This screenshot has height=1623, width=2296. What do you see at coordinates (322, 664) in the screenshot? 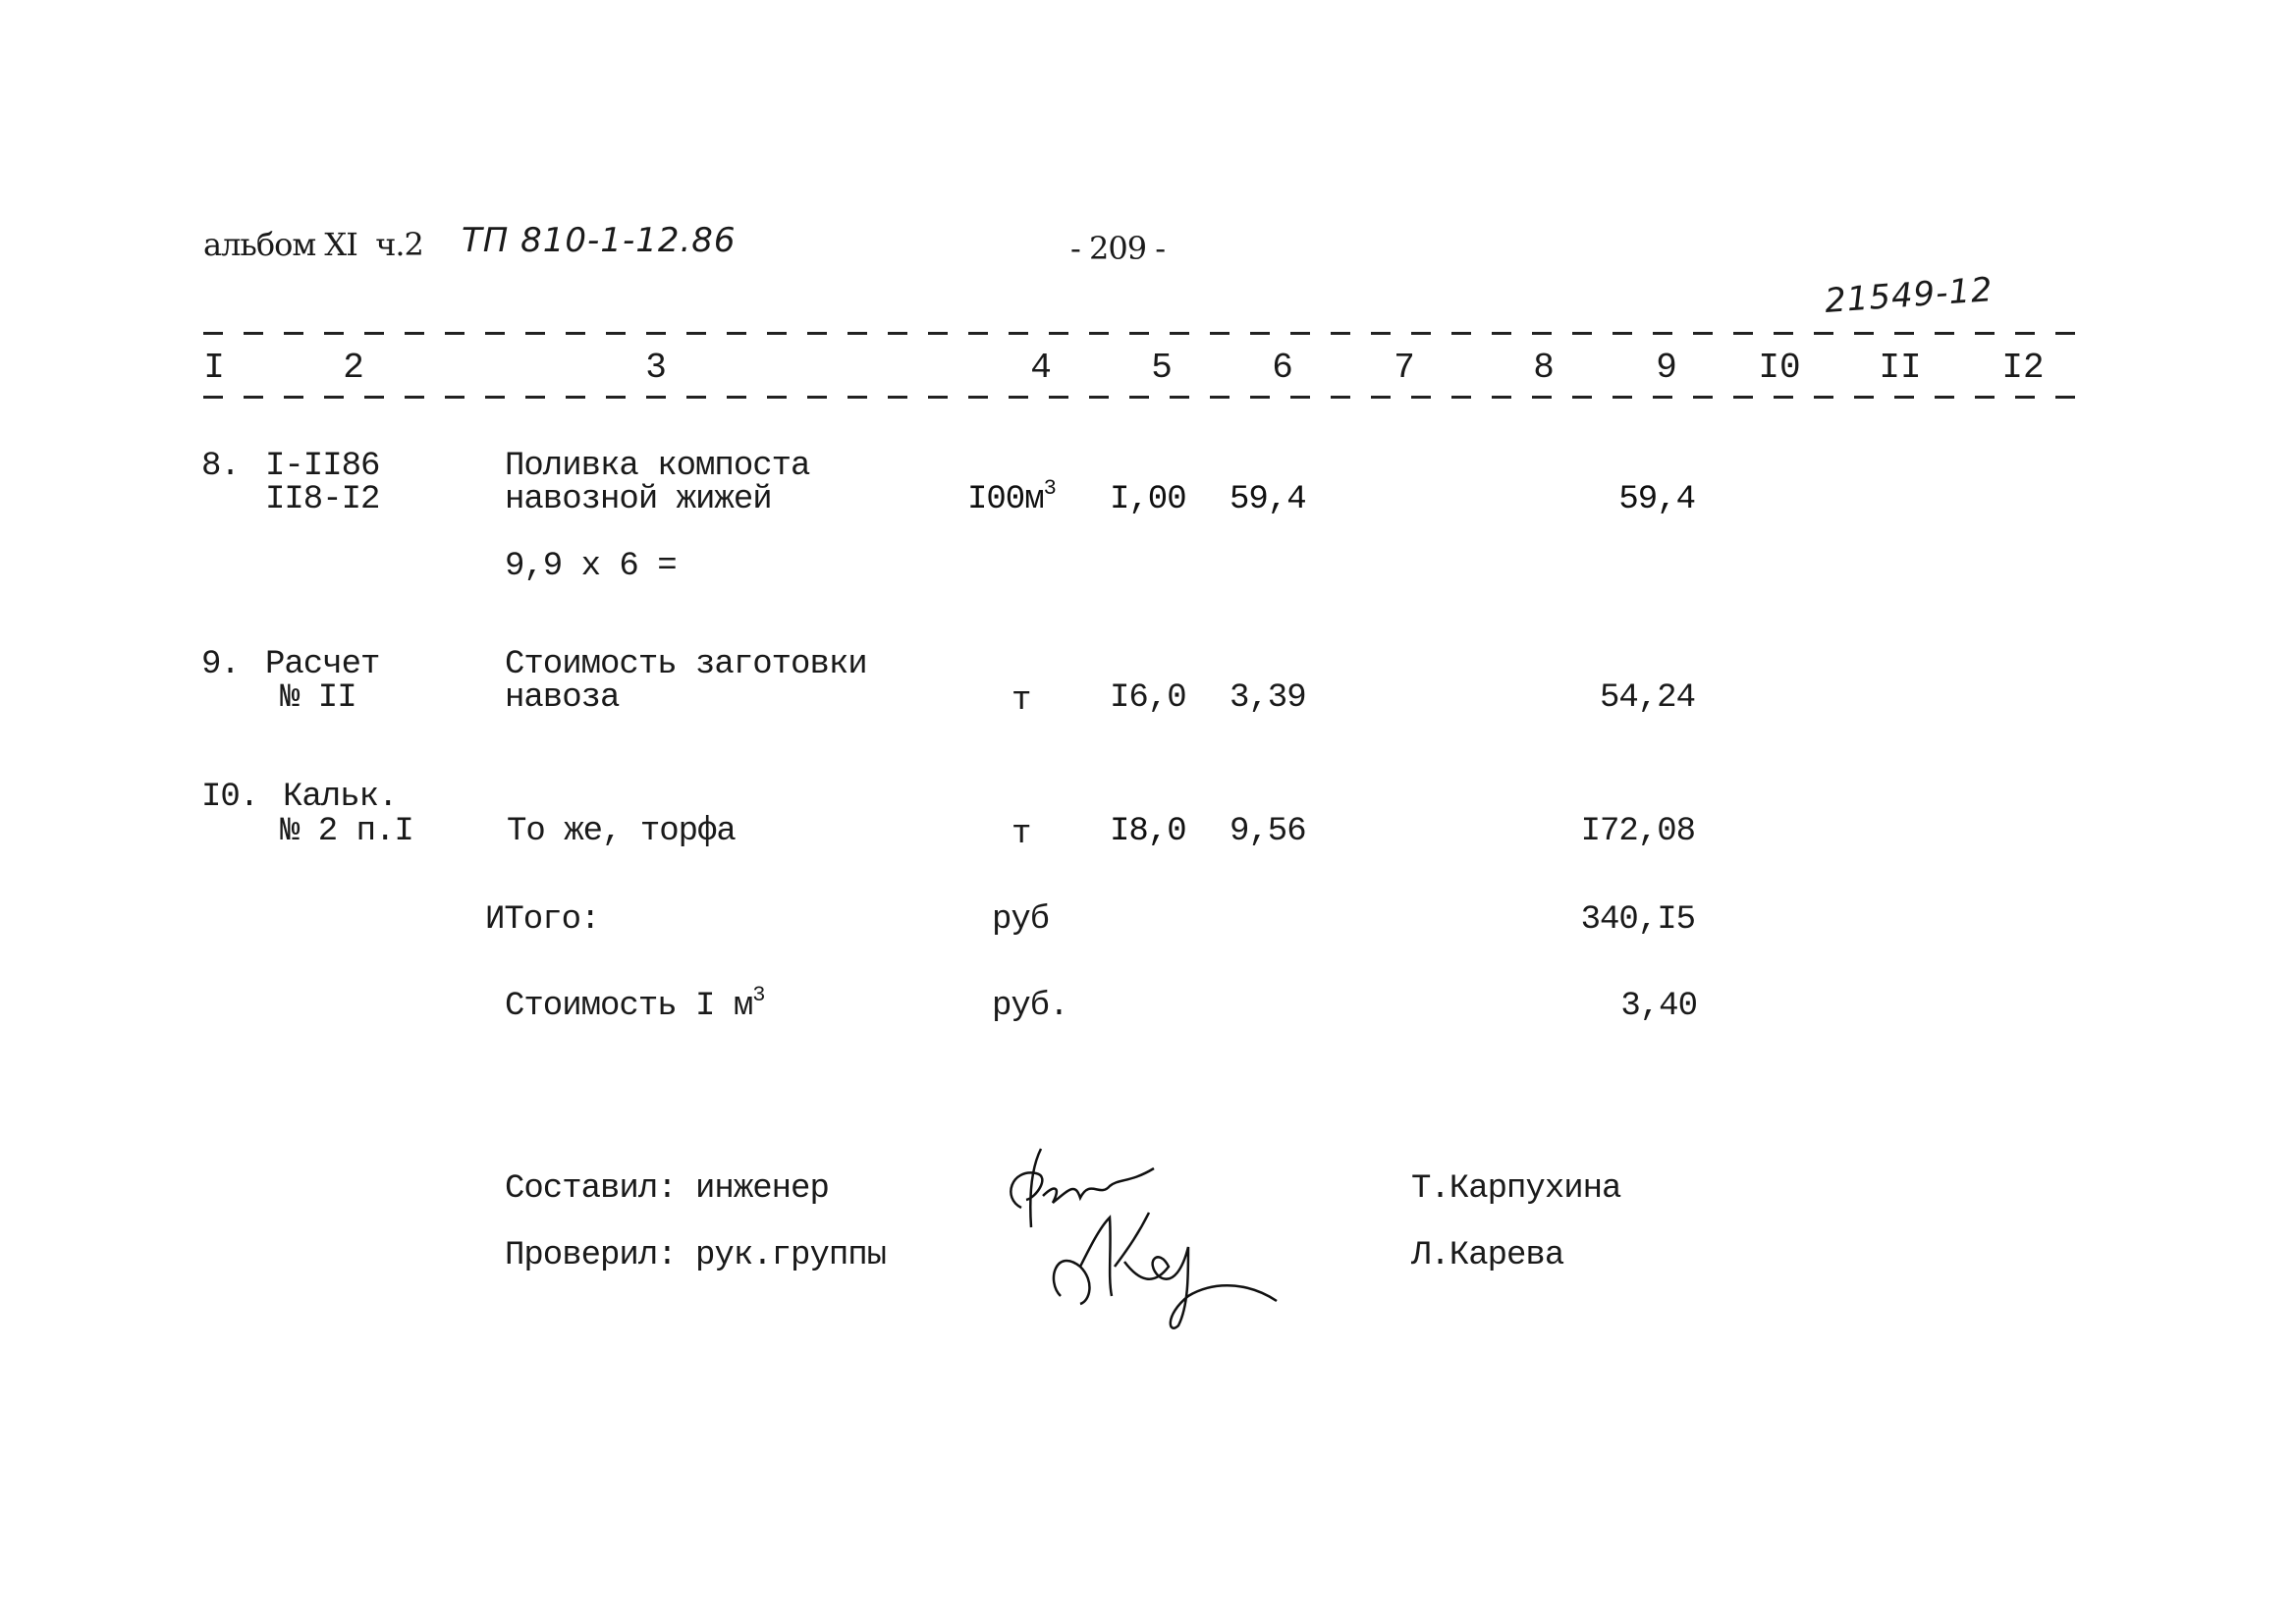
I see `row-basis-line1: Расчет` at bounding box center [322, 664].